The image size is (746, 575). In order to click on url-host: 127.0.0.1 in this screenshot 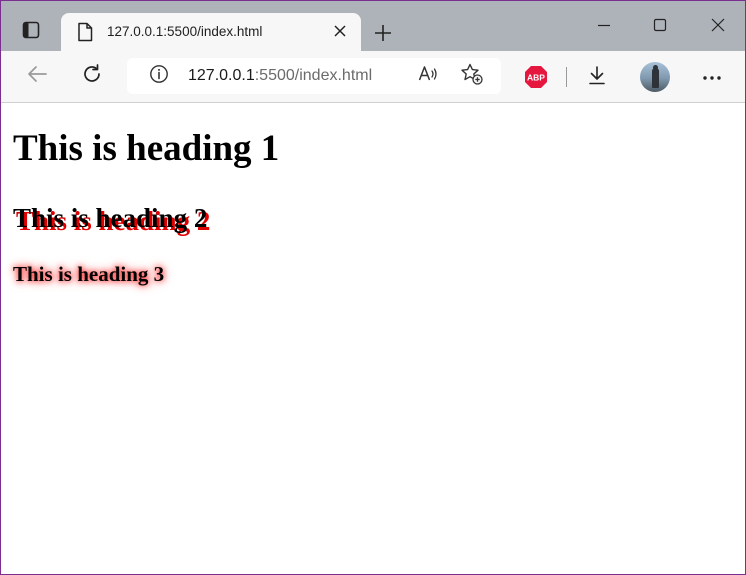, I will do `click(221, 75)`.